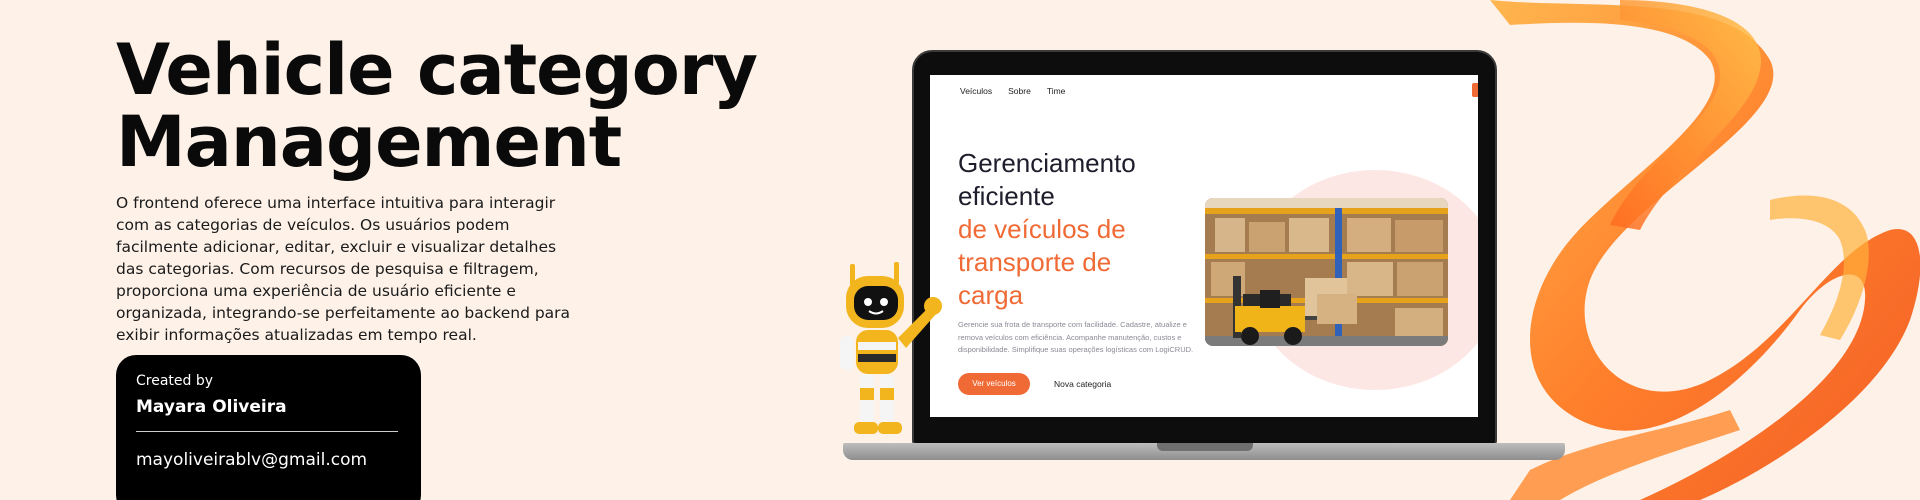  What do you see at coordinates (267, 431) in the screenshot?
I see `credit-divider` at bounding box center [267, 431].